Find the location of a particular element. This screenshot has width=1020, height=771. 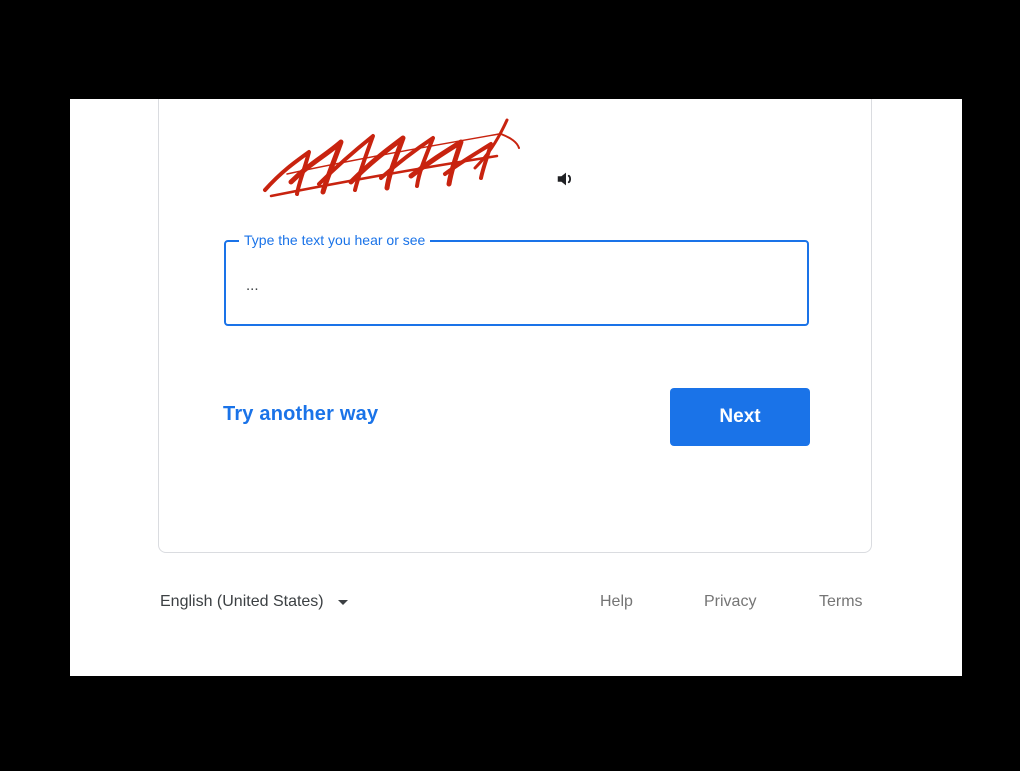

play-audio-button is located at coordinates (566, 179).